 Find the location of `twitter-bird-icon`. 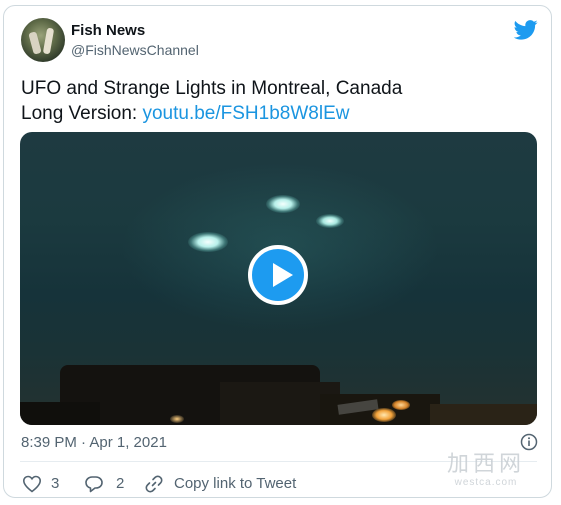

twitter-bird-icon is located at coordinates (526, 30).